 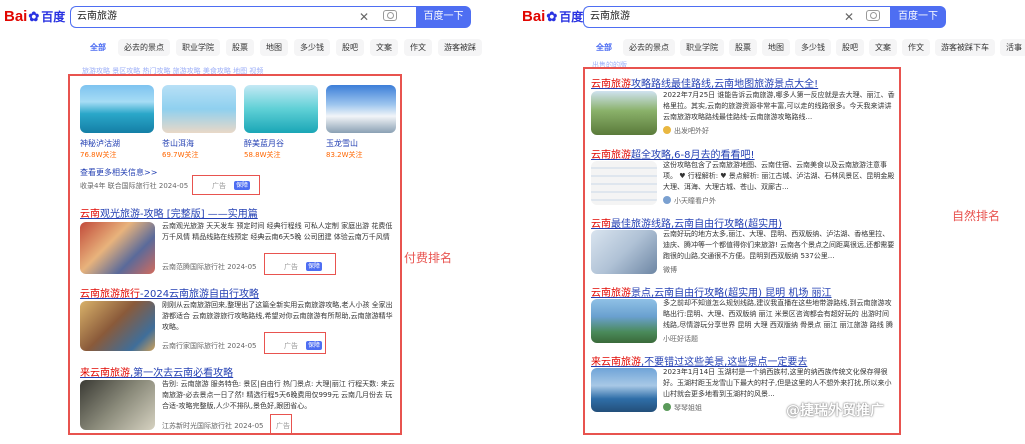 I want to click on spot-name: 玉龙雪山, so click(x=342, y=143).